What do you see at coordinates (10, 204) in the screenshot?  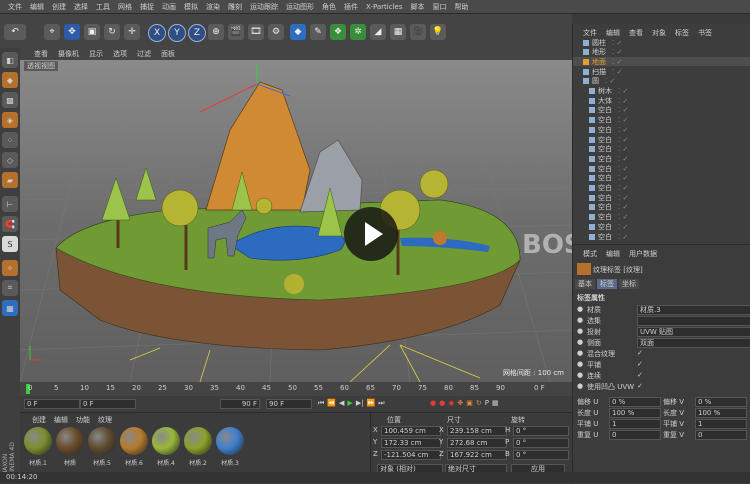 I see `axis-mode-icon: ⊢` at bounding box center [10, 204].